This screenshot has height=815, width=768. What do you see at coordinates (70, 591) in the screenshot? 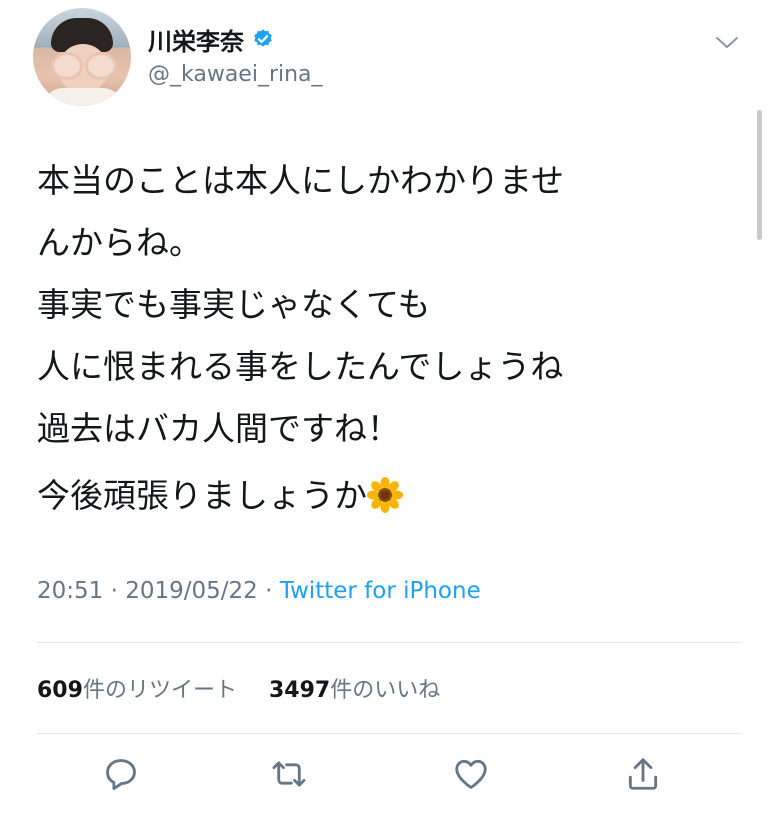
I see `tweet-time: 20:51` at bounding box center [70, 591].